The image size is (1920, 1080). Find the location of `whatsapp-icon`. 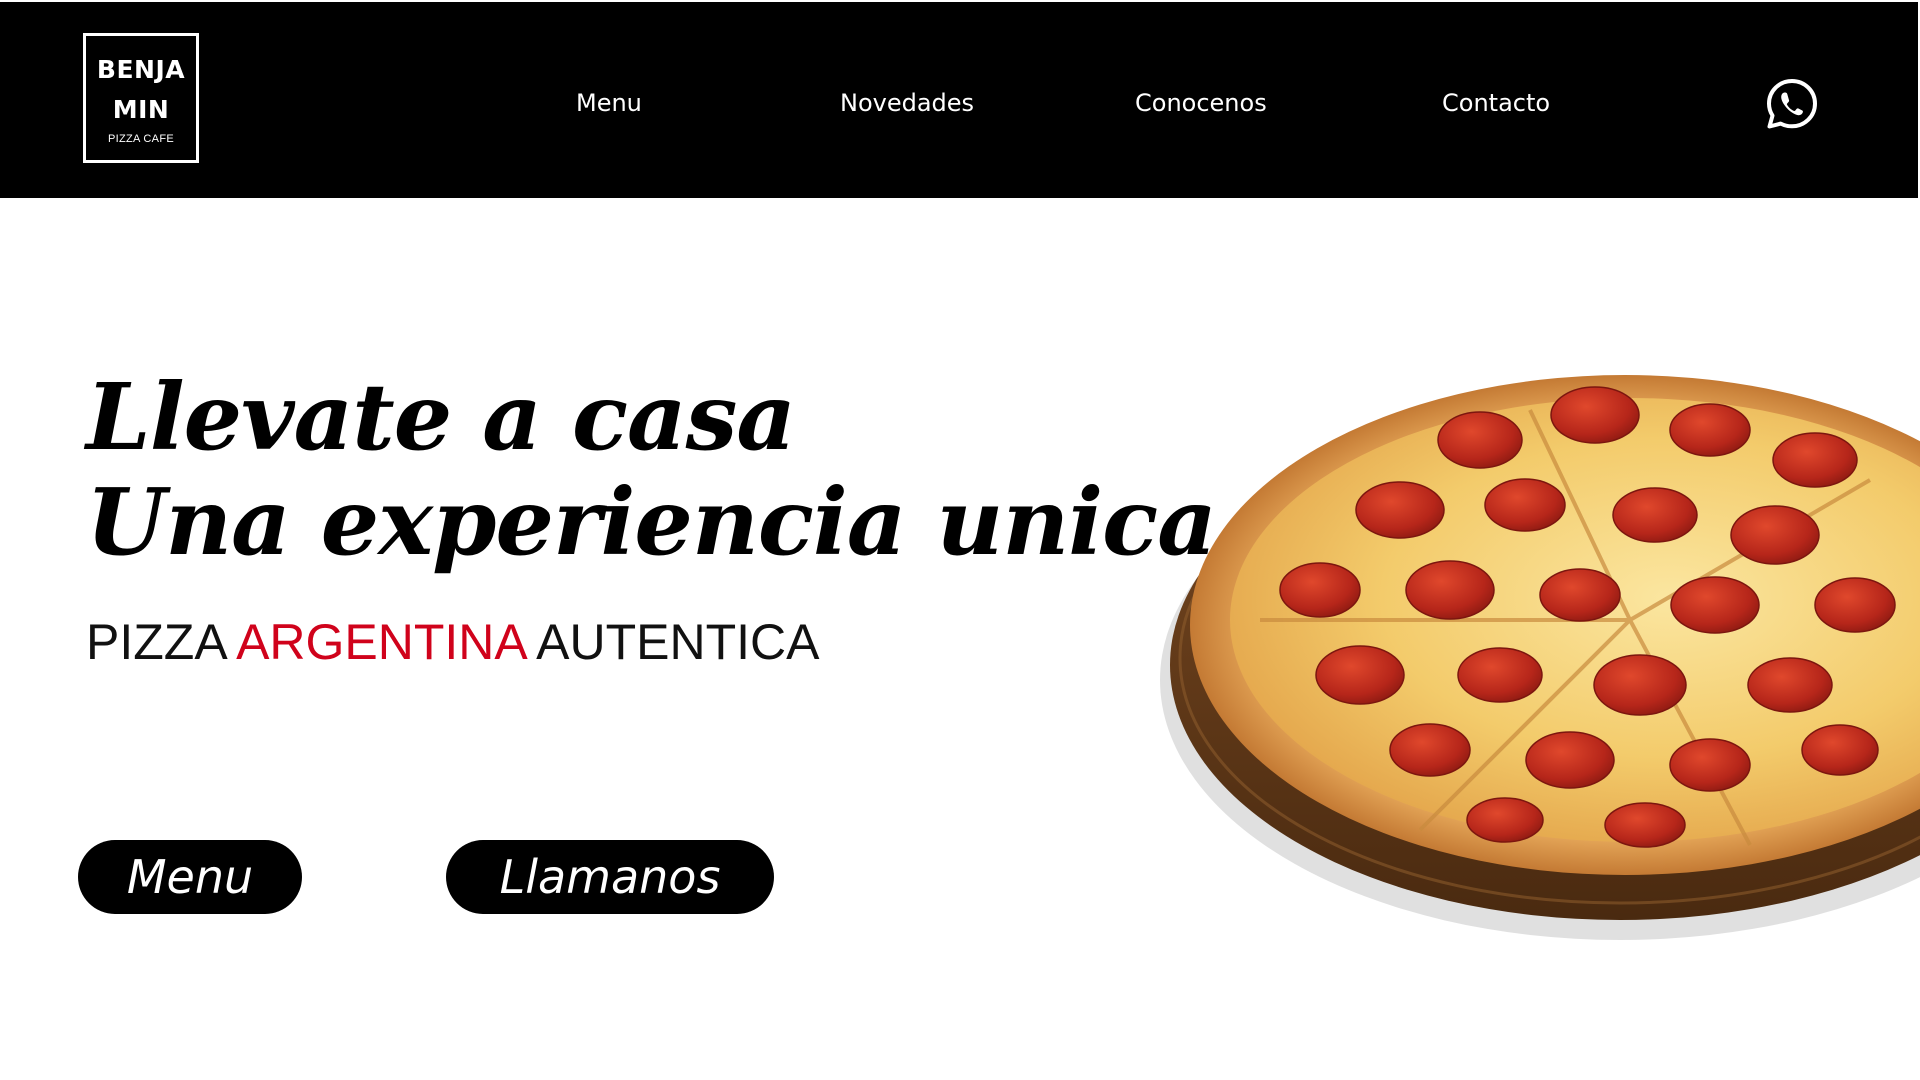

whatsapp-icon is located at coordinates (1792, 104).